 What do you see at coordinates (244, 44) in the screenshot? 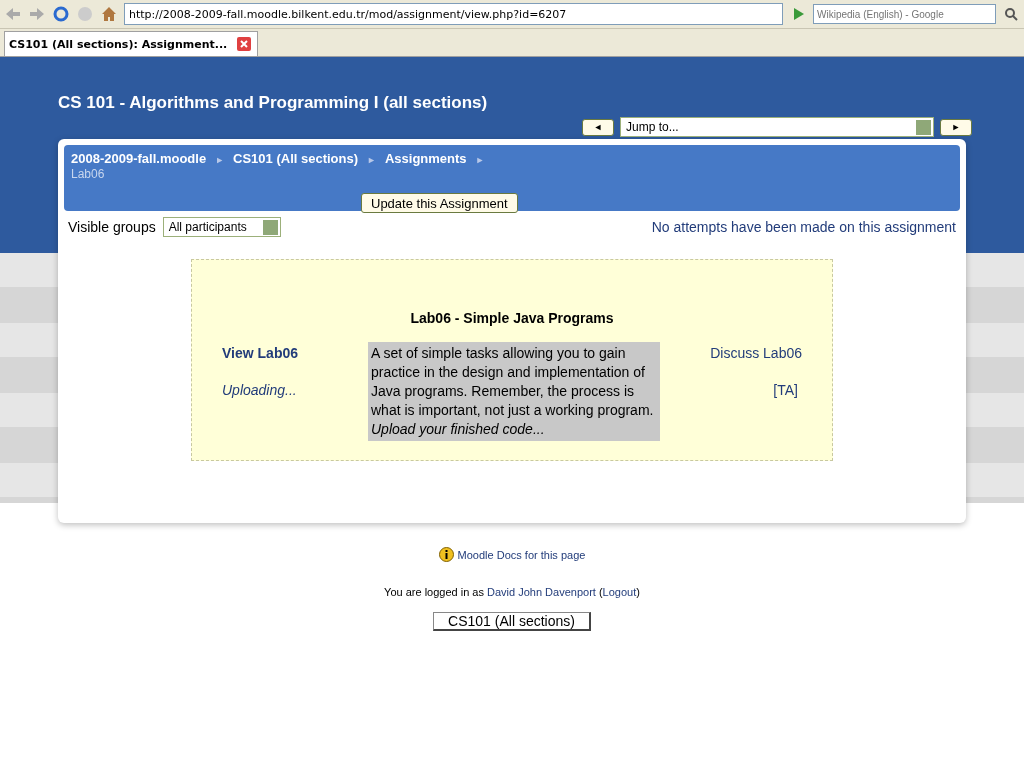
I see `close-icon` at bounding box center [244, 44].